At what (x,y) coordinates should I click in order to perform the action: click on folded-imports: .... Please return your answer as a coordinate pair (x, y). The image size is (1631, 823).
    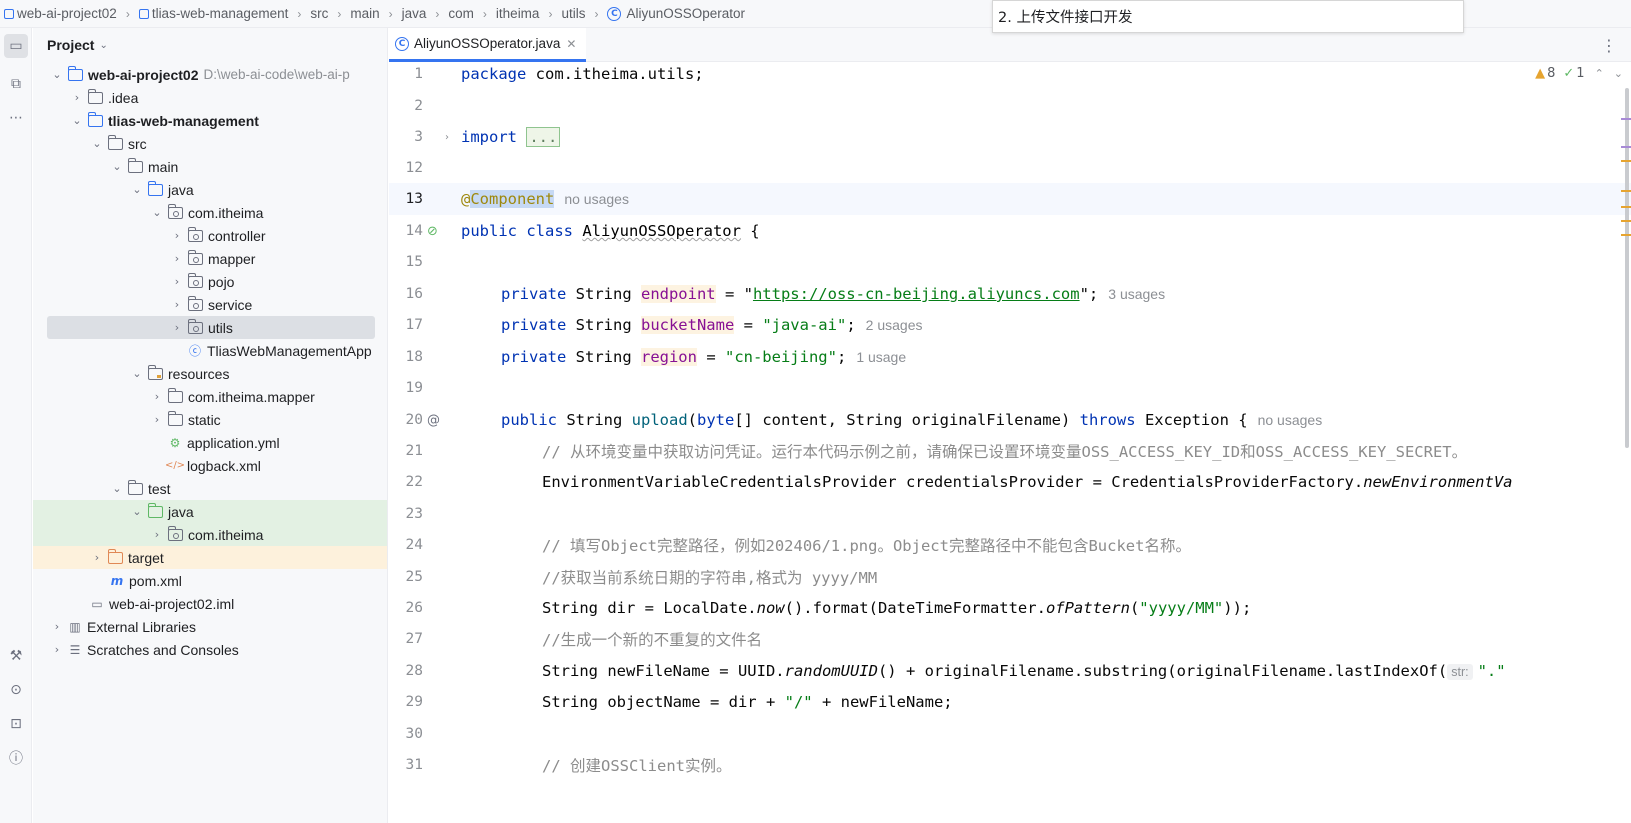
    Looking at the image, I should click on (543, 137).